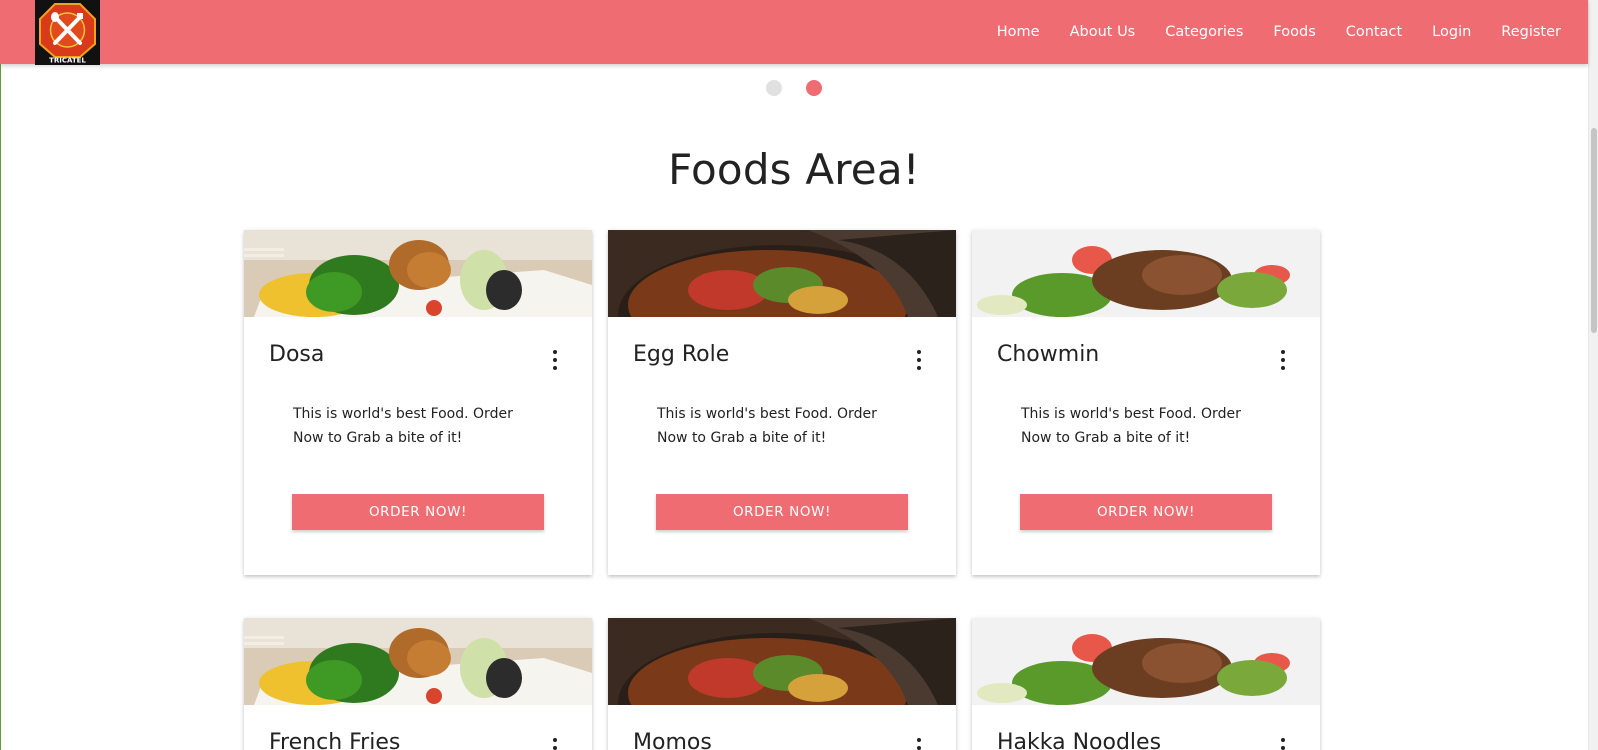 The width and height of the screenshot is (1598, 750). I want to click on page-scrollbar, so click(1593, 375).